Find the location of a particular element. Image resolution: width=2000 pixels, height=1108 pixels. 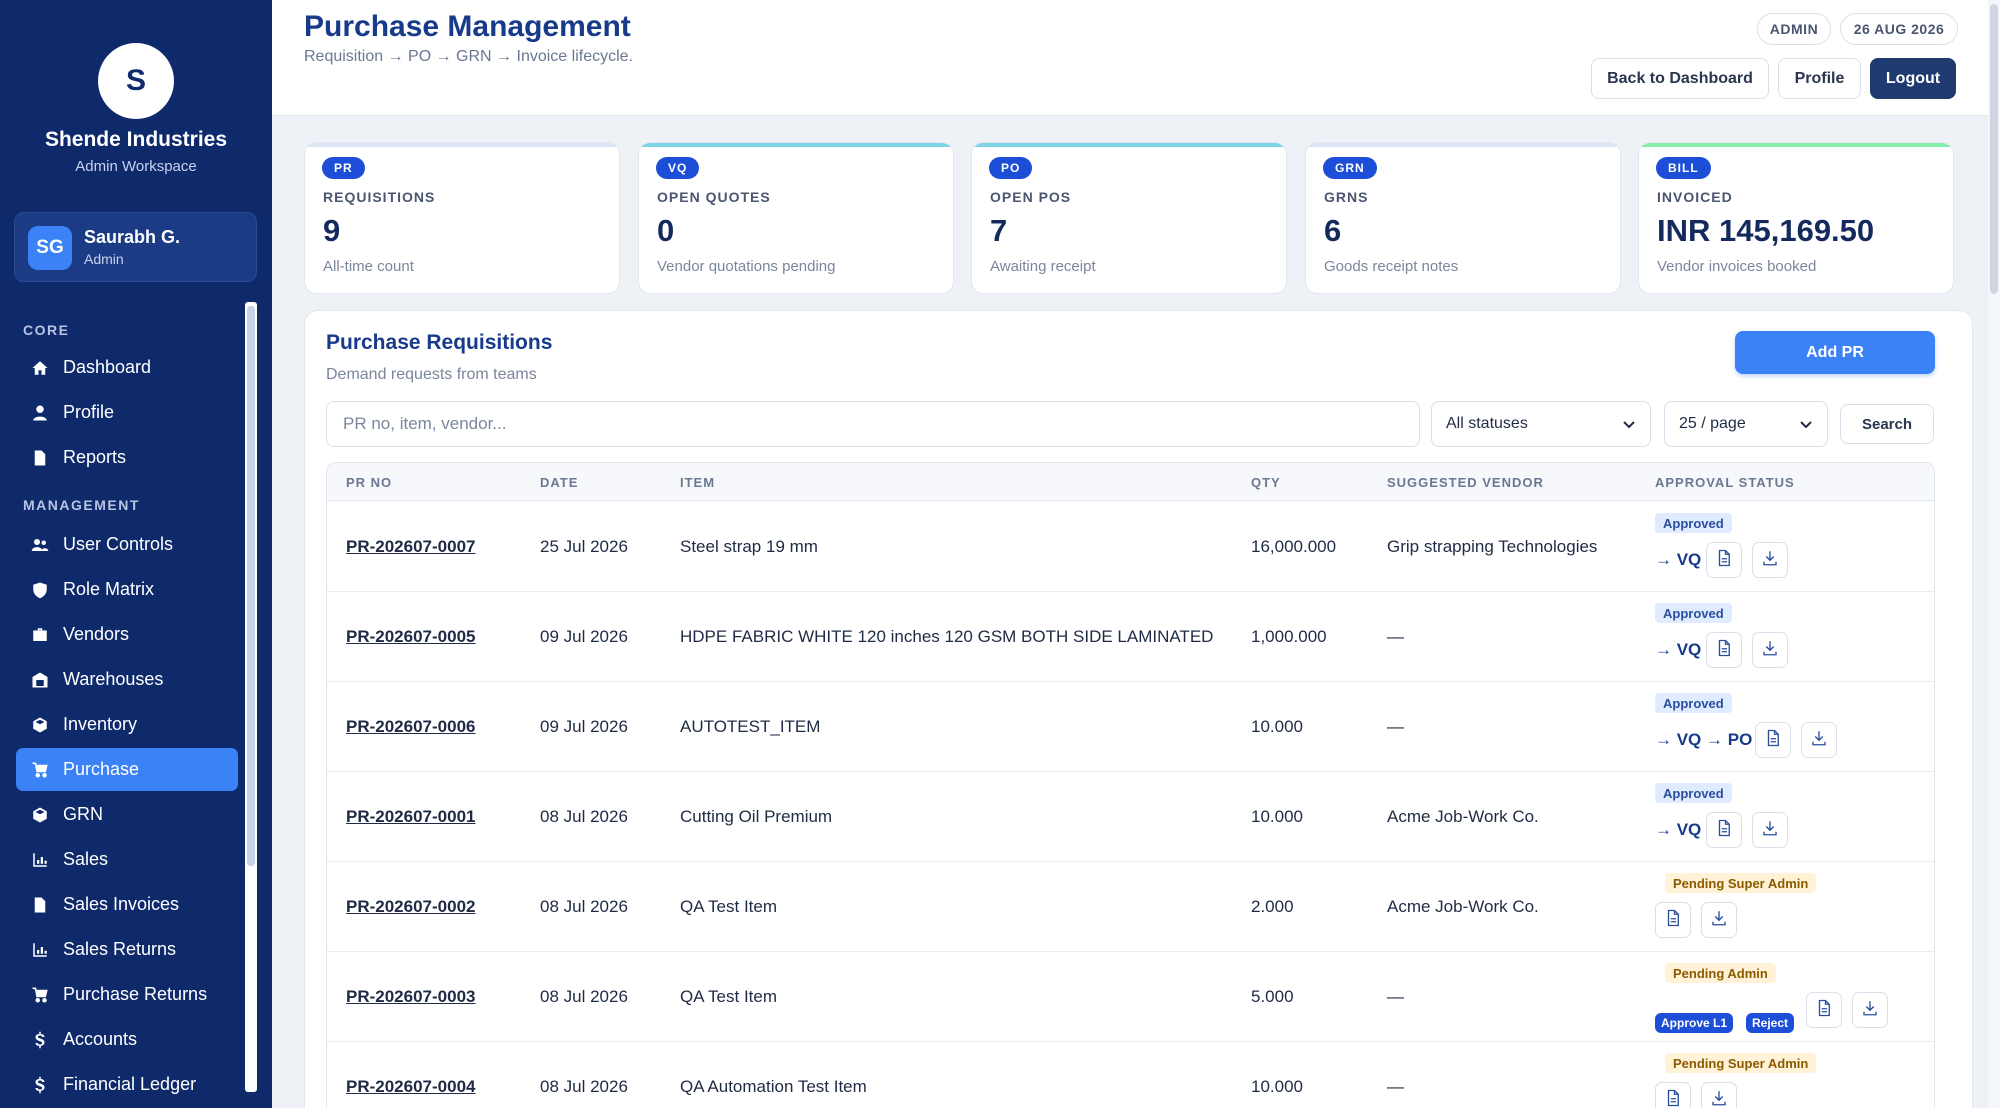

pr-number-link: PR-202607-0002 is located at coordinates (410, 907).